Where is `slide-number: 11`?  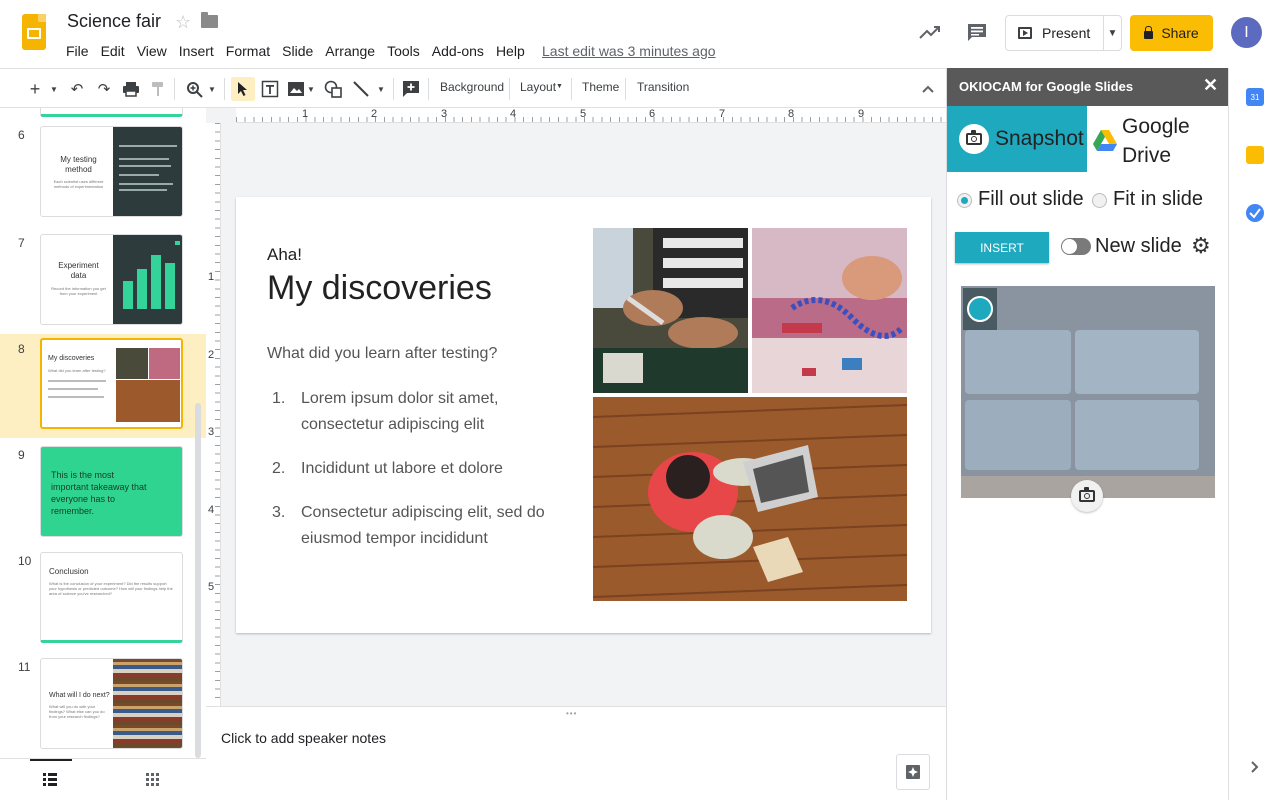
slide-number: 11 is located at coordinates (24, 667).